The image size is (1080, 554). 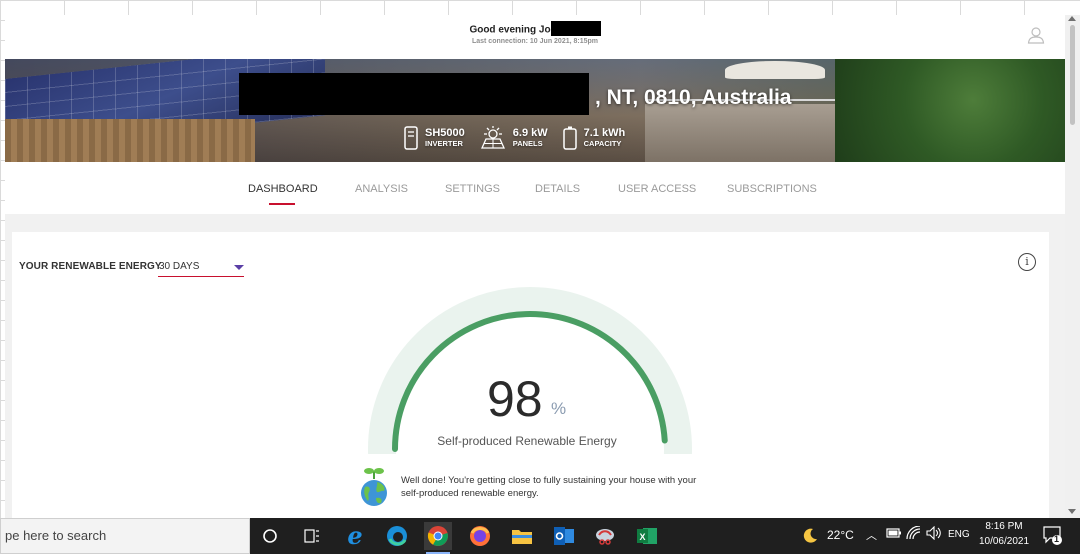 What do you see at coordinates (527, 441) in the screenshot?
I see `gauge-label: Self-produced Renewable Energy` at bounding box center [527, 441].